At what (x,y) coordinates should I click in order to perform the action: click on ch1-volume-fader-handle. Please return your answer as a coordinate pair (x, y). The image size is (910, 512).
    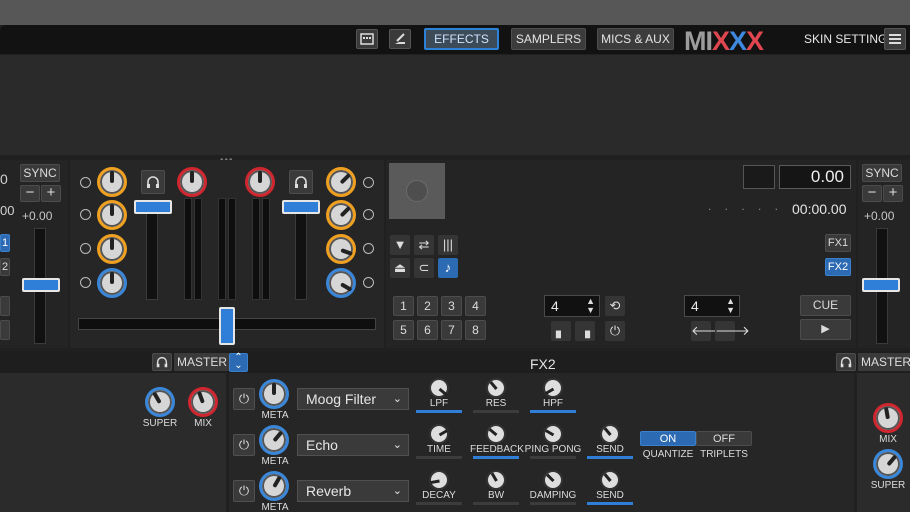
    Looking at the image, I should click on (153, 207).